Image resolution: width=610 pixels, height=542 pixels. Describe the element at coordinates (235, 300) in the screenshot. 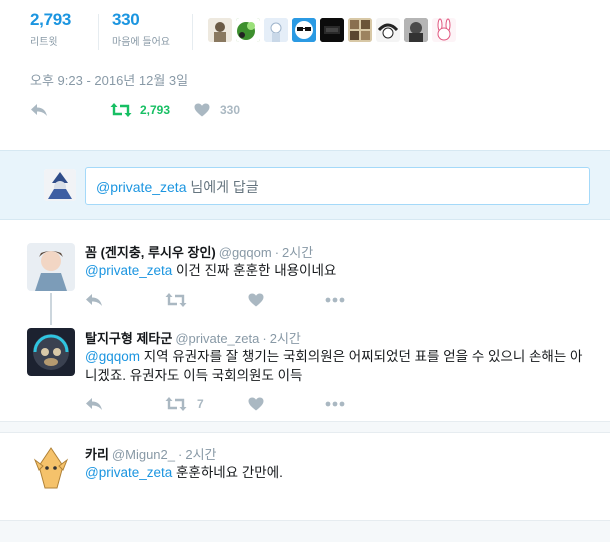

I see `tweet-actions` at that location.